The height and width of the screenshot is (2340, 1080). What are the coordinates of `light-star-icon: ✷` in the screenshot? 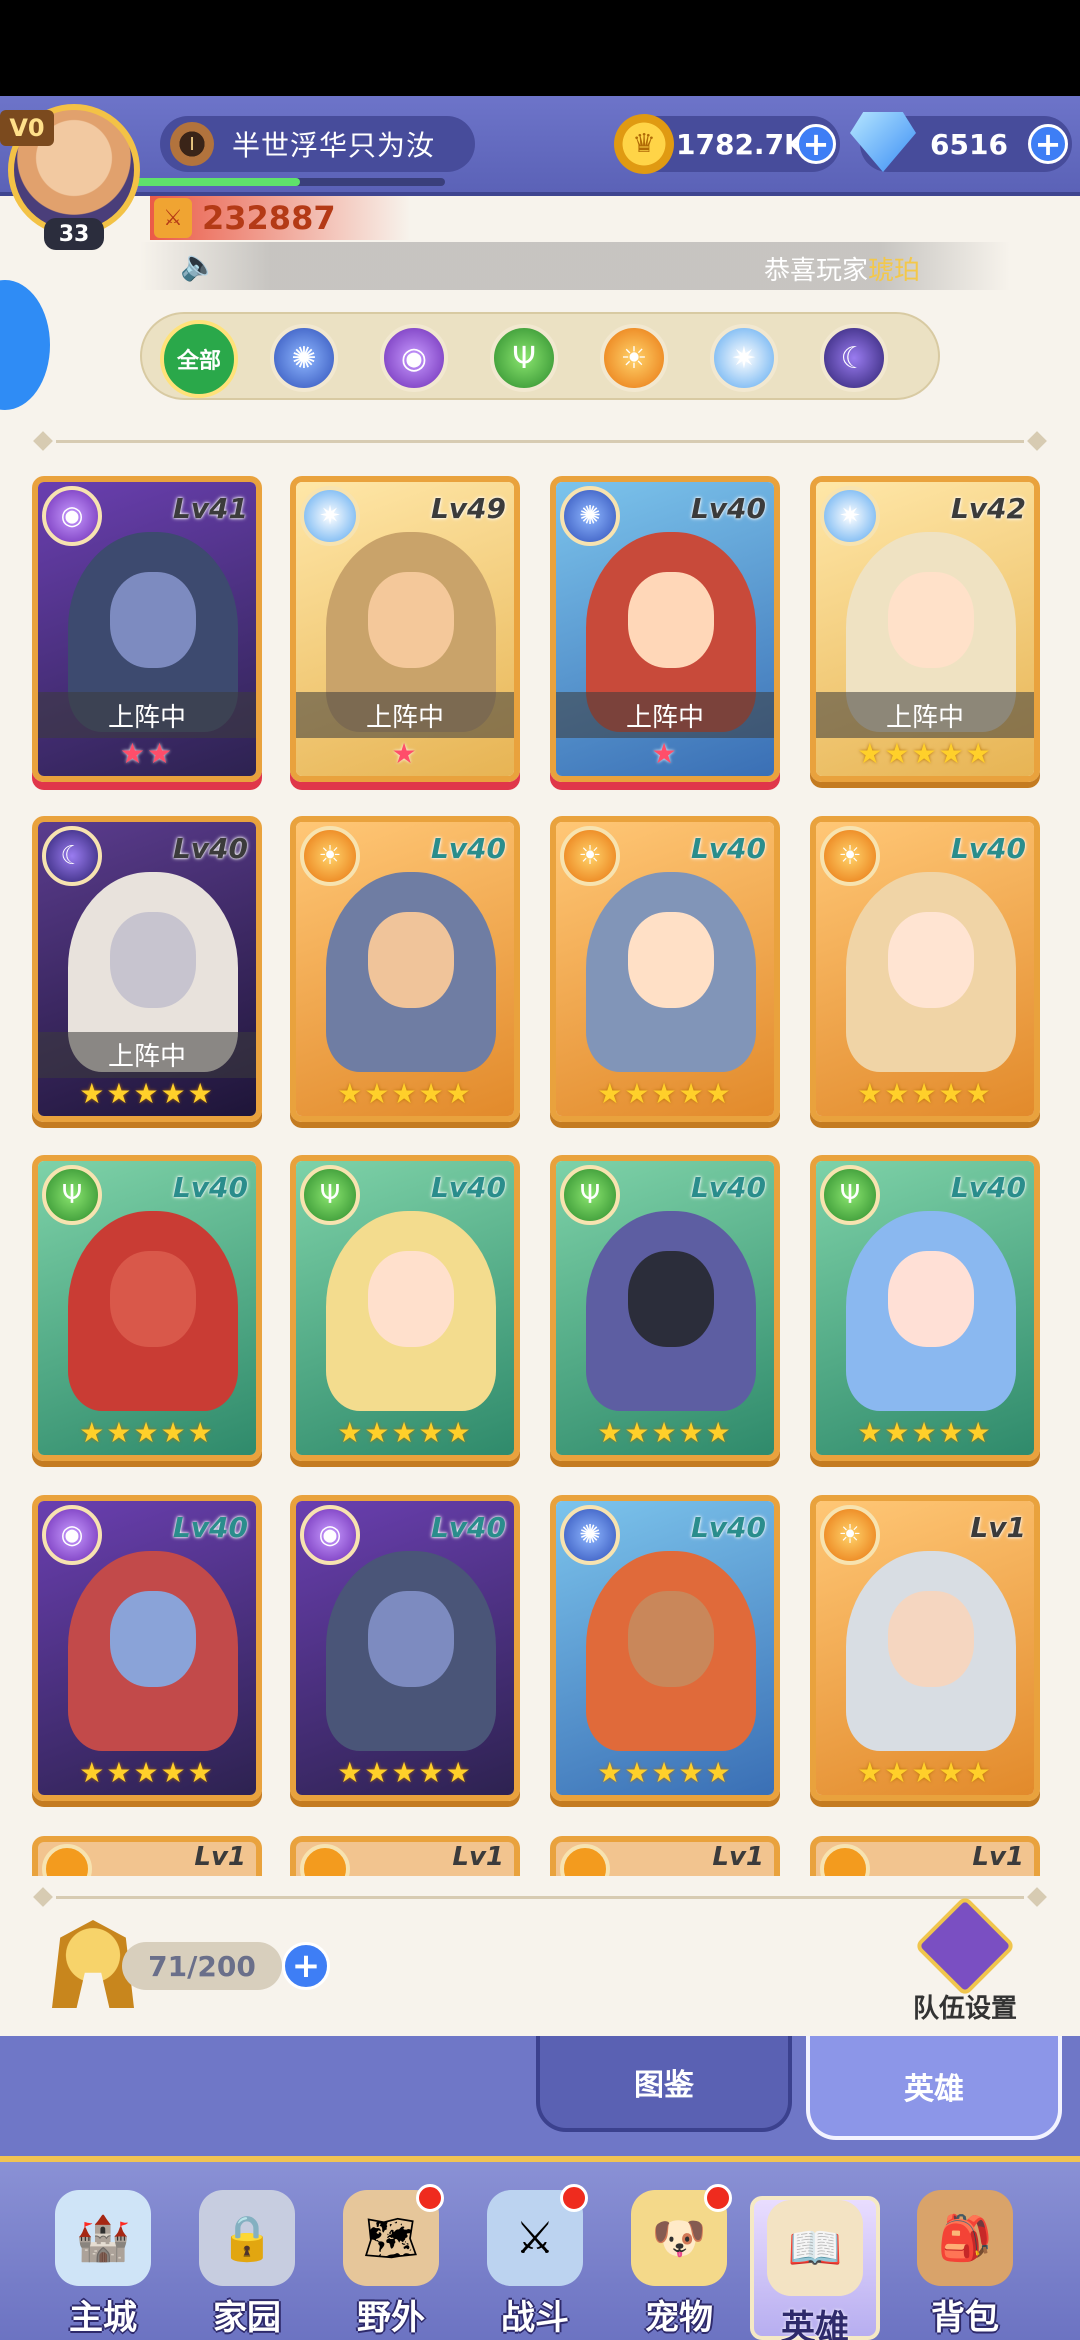 It's located at (330, 516).